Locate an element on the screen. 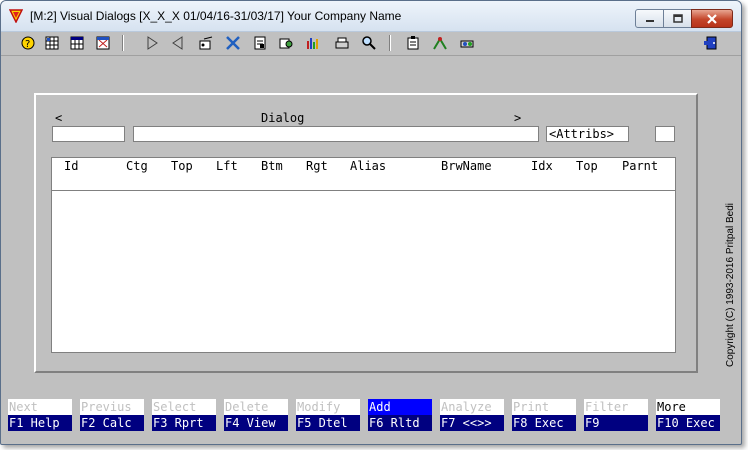  fkey-f10-exec: F10 Exec is located at coordinates (688, 423).